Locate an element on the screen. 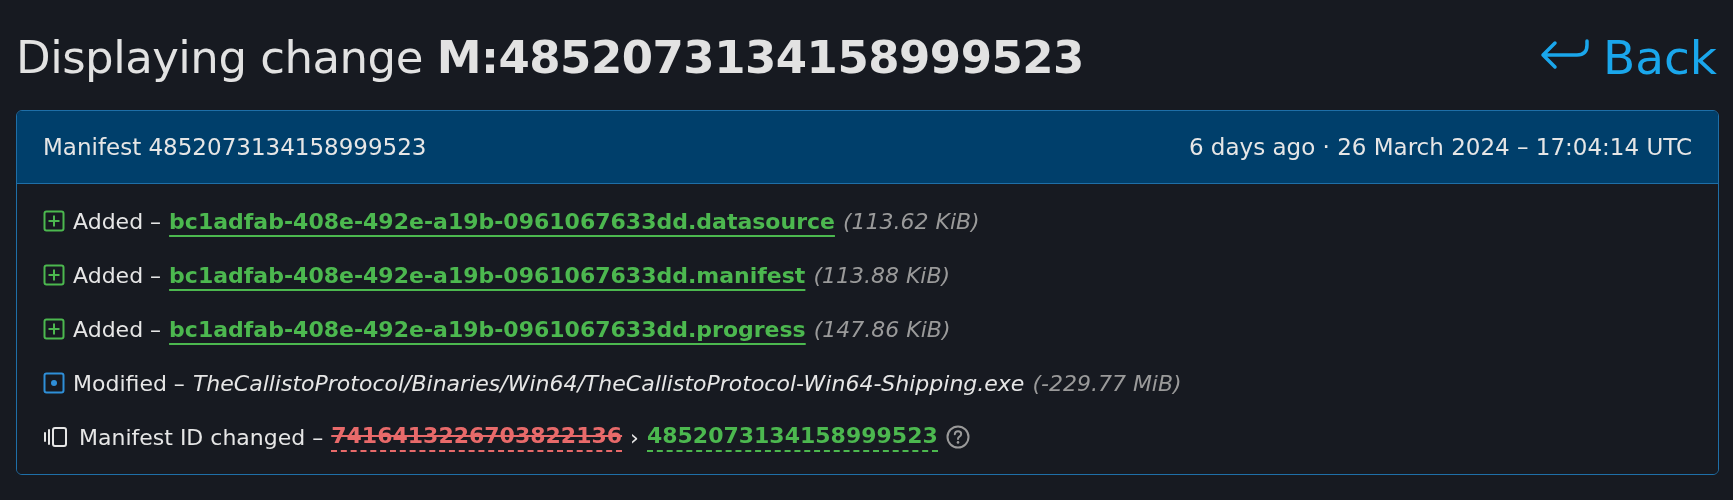 The image size is (1733, 500). file-link: bc1adfab-408e-492e-a19b-0961067633dd.manifest is located at coordinates (487, 275).